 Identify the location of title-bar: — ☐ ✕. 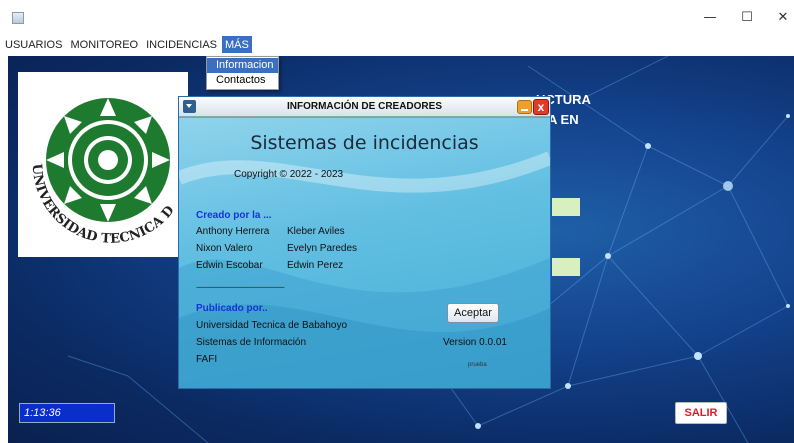
(397, 18).